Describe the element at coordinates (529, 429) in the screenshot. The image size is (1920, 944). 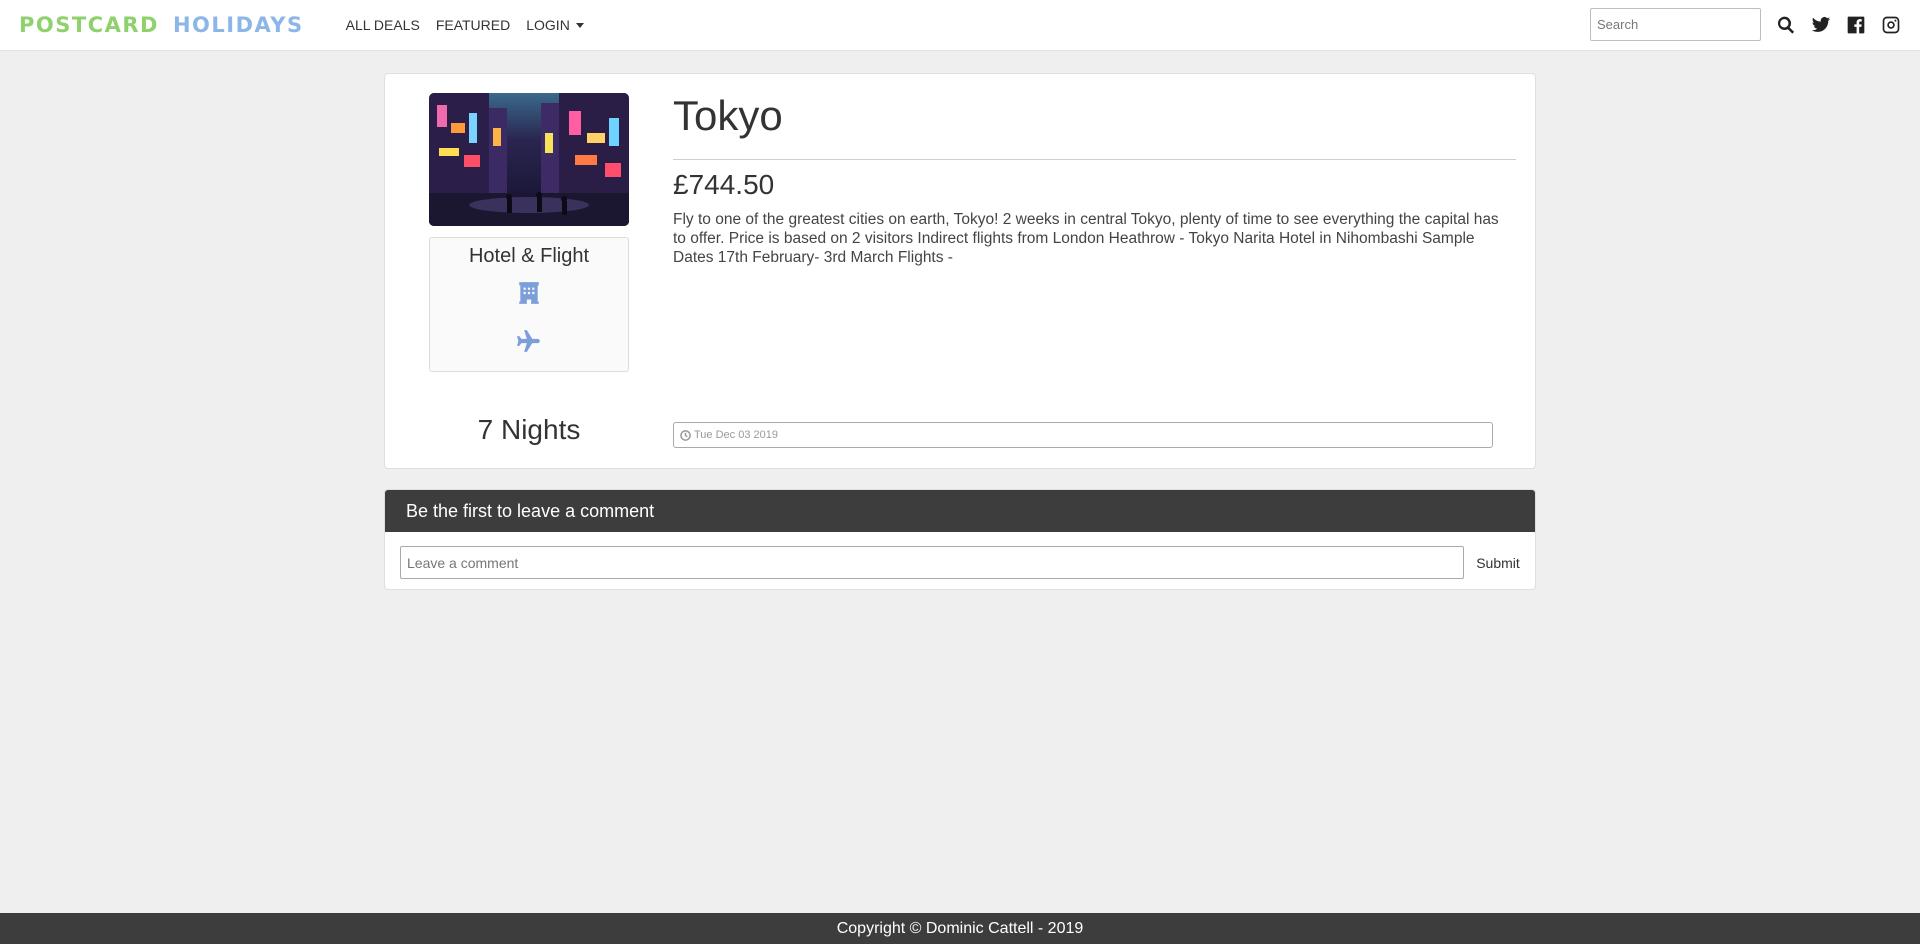
I see `deal-nights: 7 Nights` at that location.